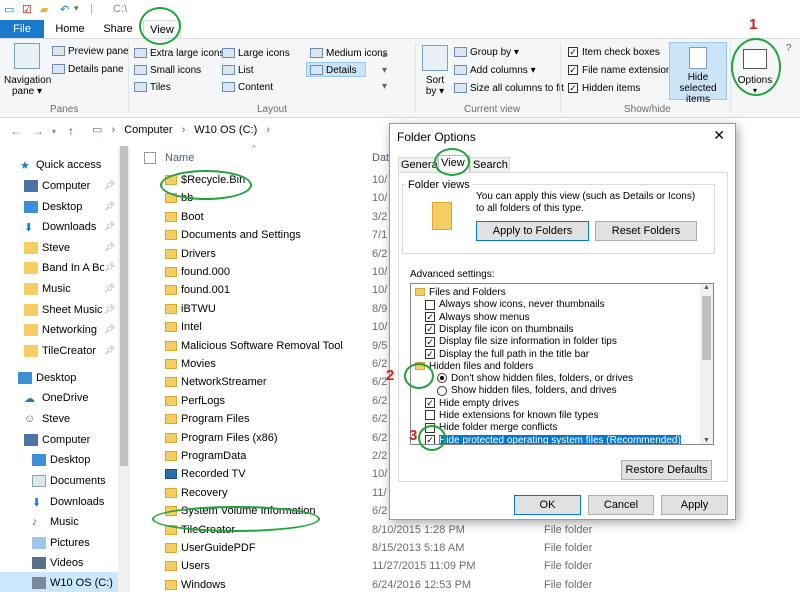 The width and height of the screenshot is (800, 595). I want to click on back-arrow-icon: ←, so click(16, 131).